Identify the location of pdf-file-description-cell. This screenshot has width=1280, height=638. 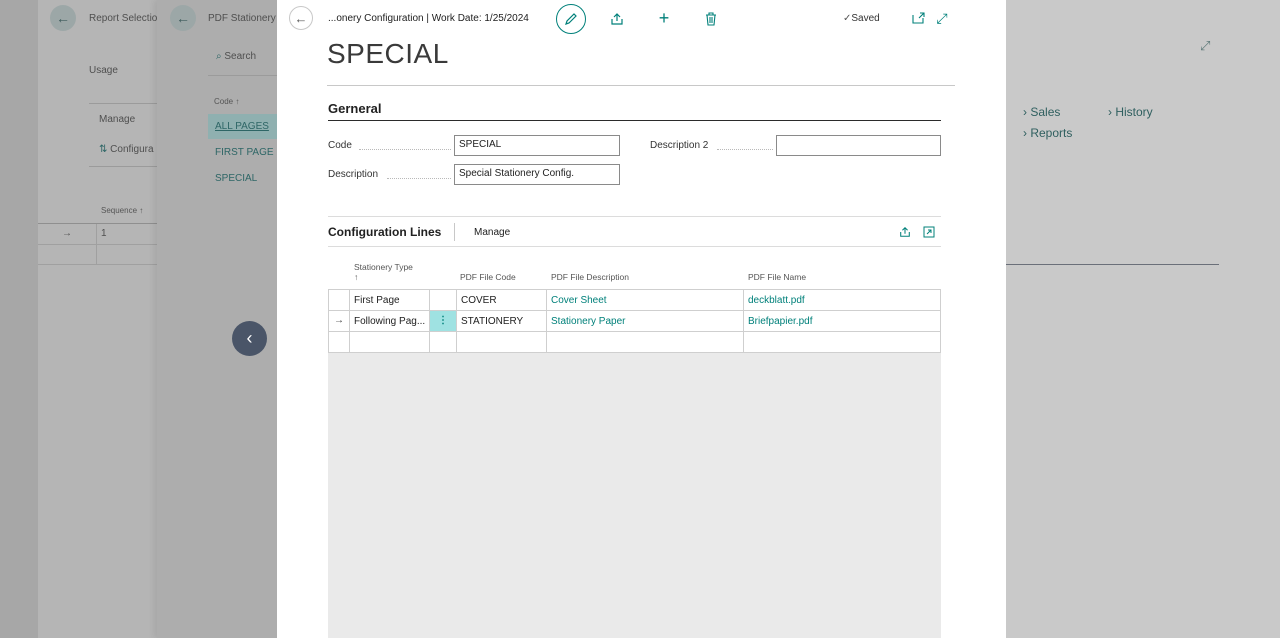
(645, 342).